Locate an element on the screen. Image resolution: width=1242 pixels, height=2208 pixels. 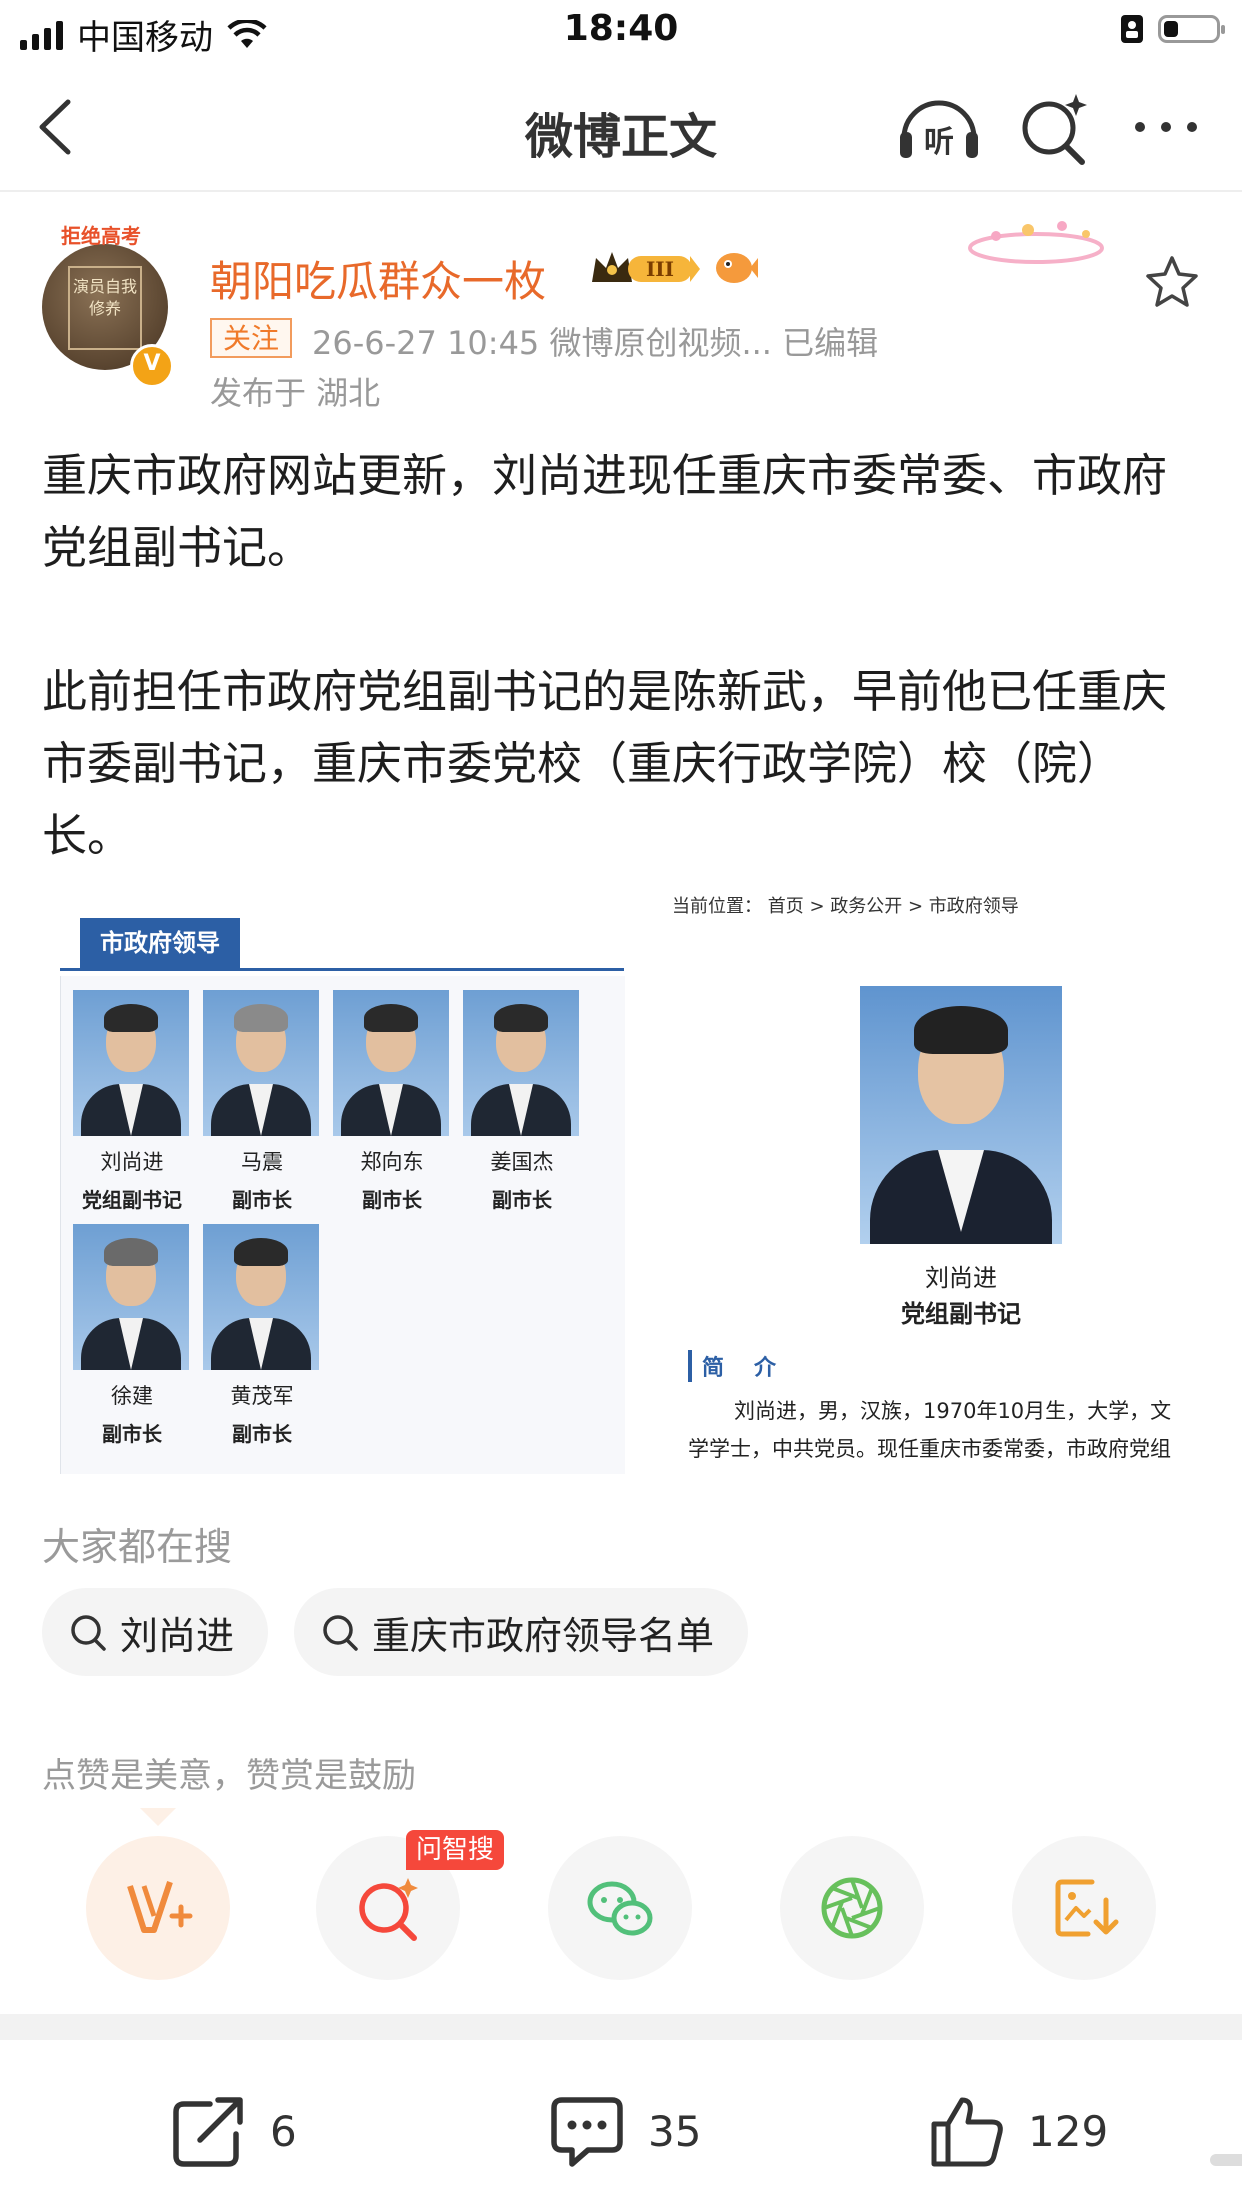
repost-icon is located at coordinates (208, 2132).